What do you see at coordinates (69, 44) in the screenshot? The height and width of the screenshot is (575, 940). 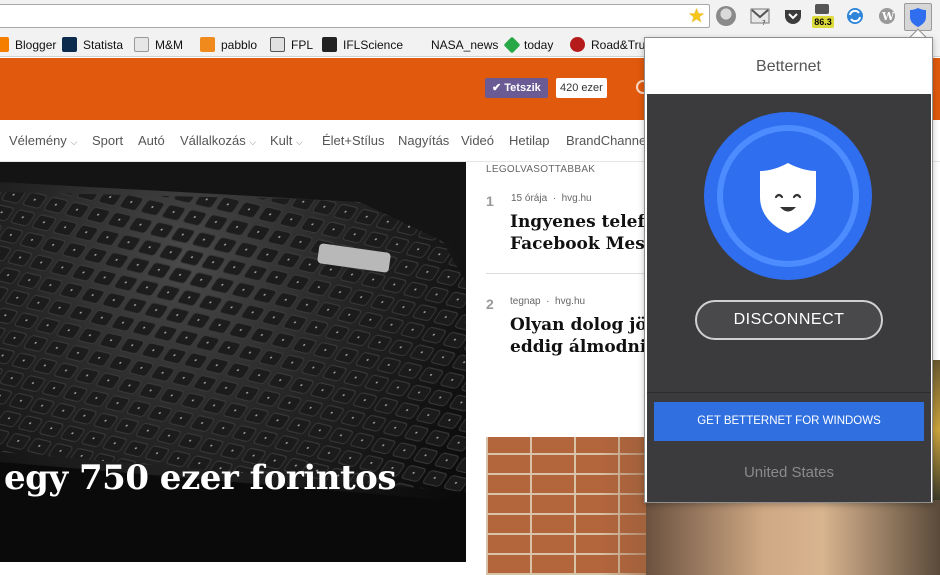 I see `statista-icon` at bounding box center [69, 44].